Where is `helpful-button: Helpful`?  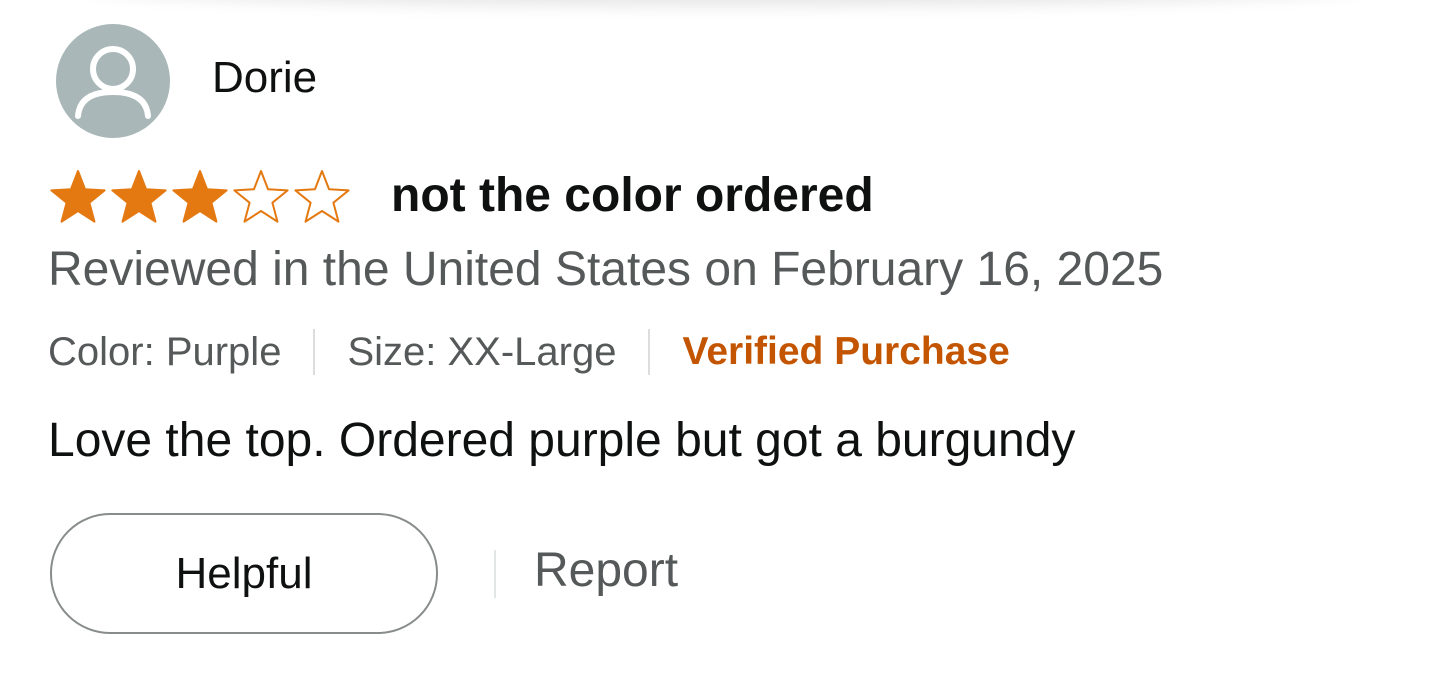
helpful-button: Helpful is located at coordinates (244, 573).